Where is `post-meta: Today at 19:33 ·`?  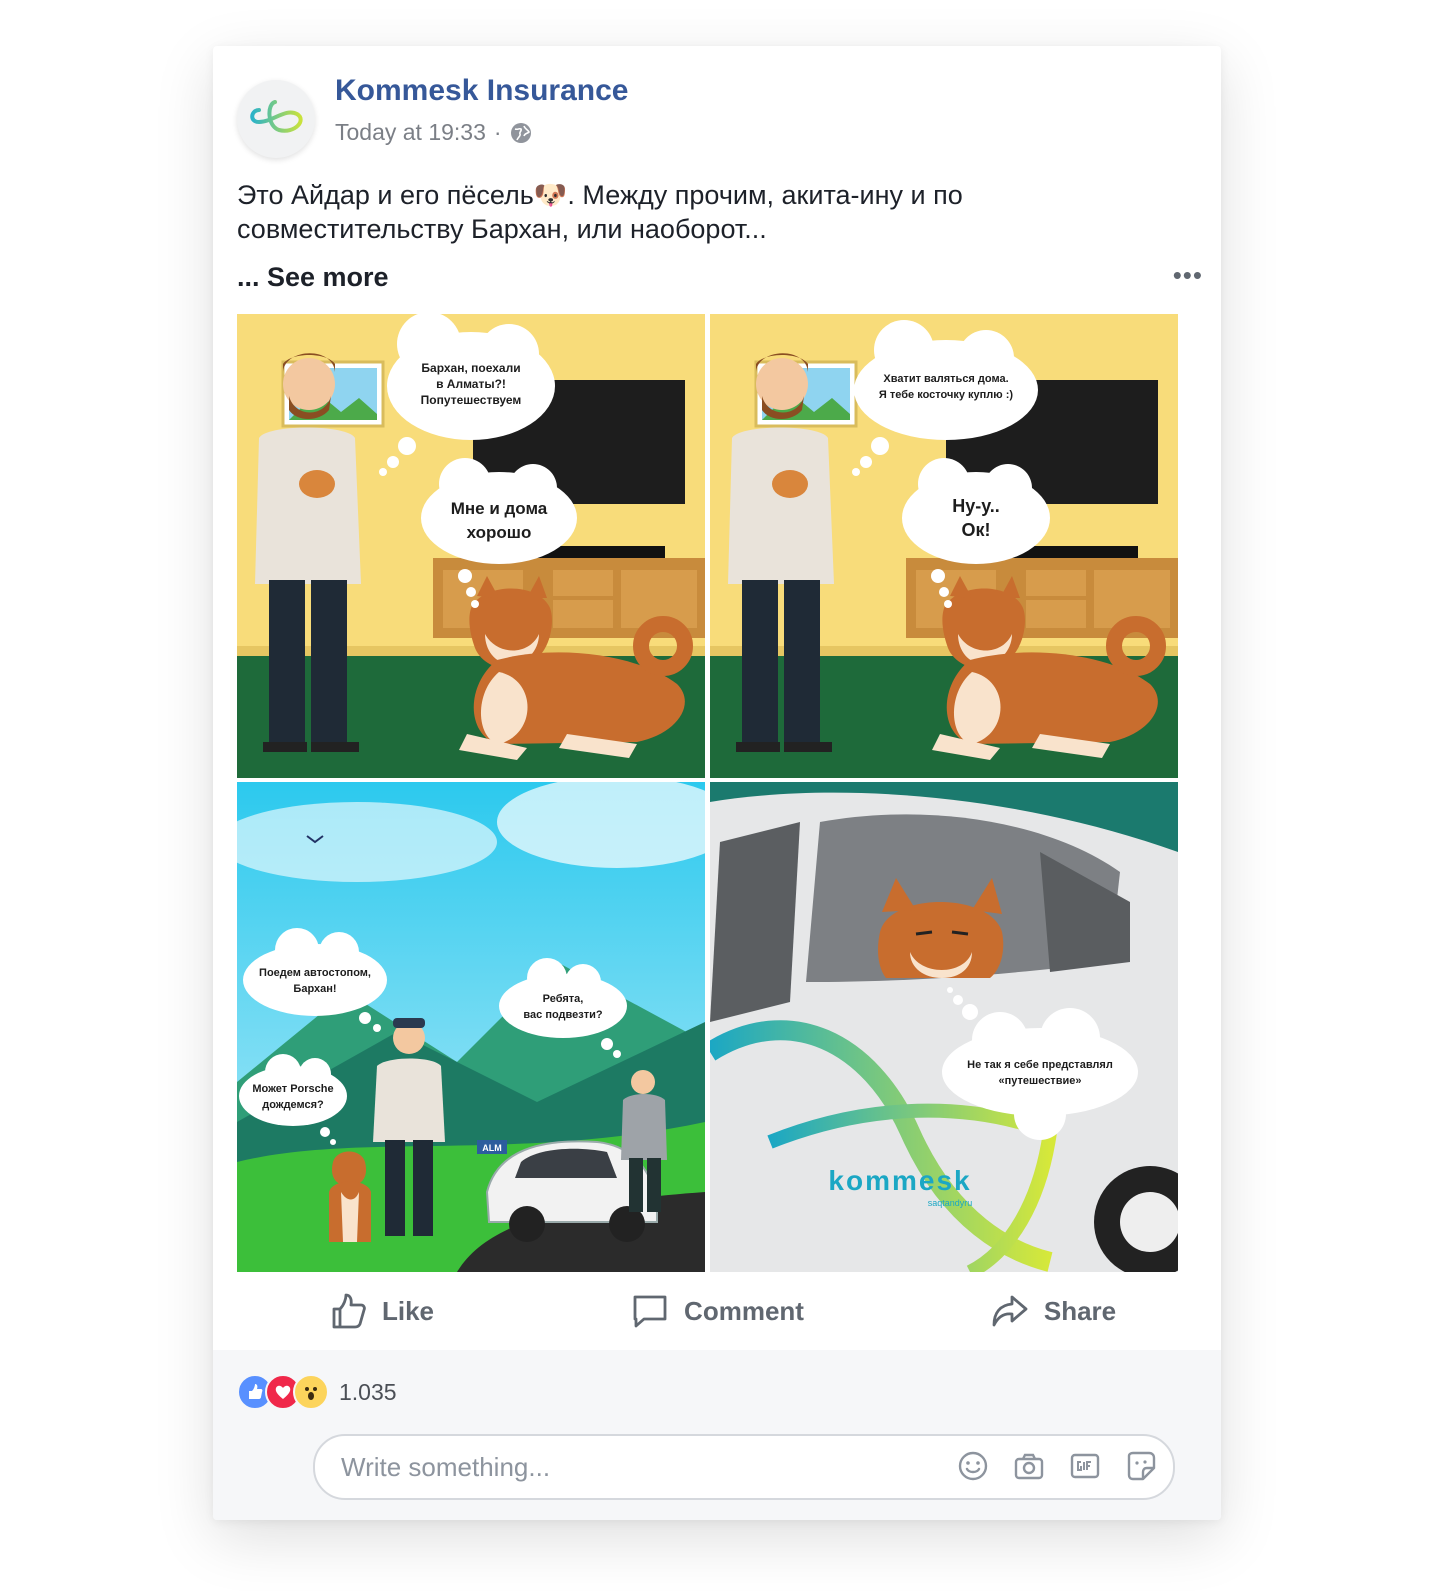 post-meta: Today at 19:33 · is located at coordinates (433, 132).